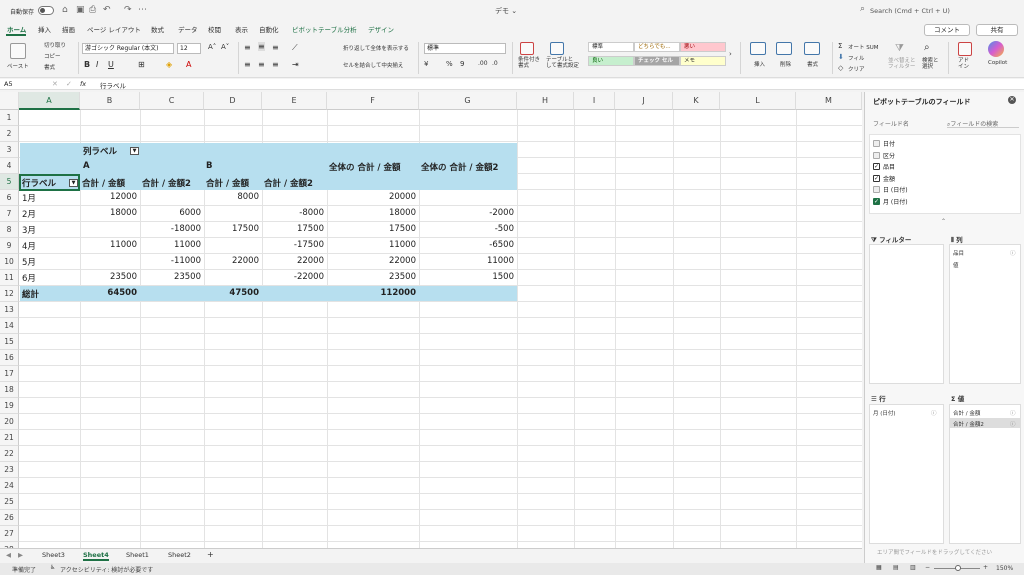 The width and height of the screenshot is (1024, 575). Describe the element at coordinates (495, 63) in the screenshot. I see `decrease-decimal-icon: .0` at that location.